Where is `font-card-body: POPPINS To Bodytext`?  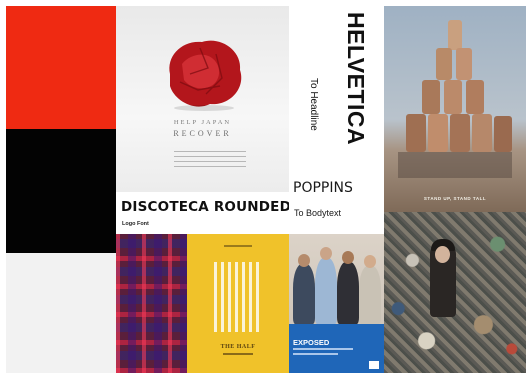
font-card-body: POPPINS To Bodytext is located at coordinates (337, 203).